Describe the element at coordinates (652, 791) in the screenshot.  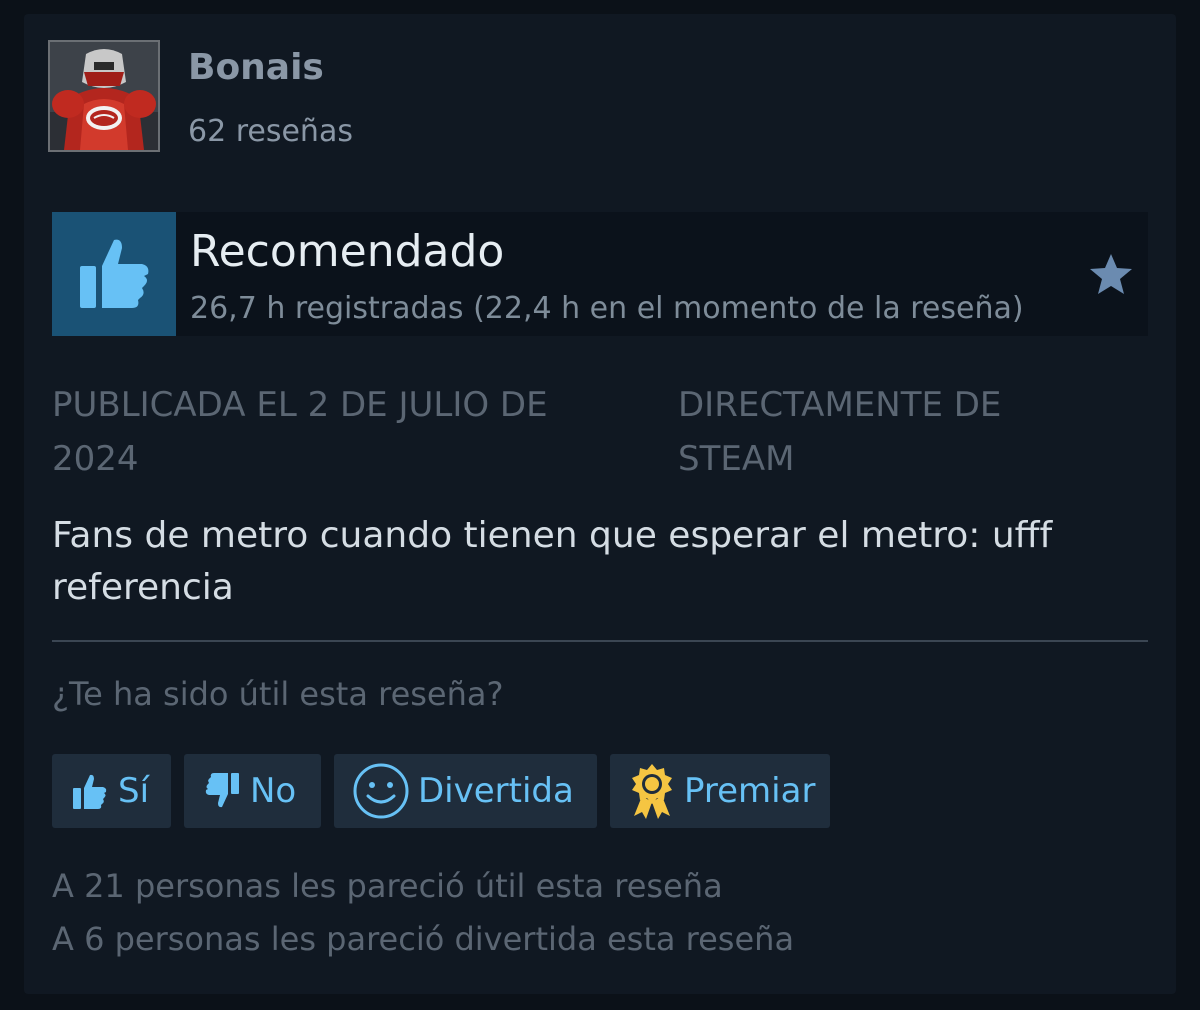
I see `award-icon` at that location.